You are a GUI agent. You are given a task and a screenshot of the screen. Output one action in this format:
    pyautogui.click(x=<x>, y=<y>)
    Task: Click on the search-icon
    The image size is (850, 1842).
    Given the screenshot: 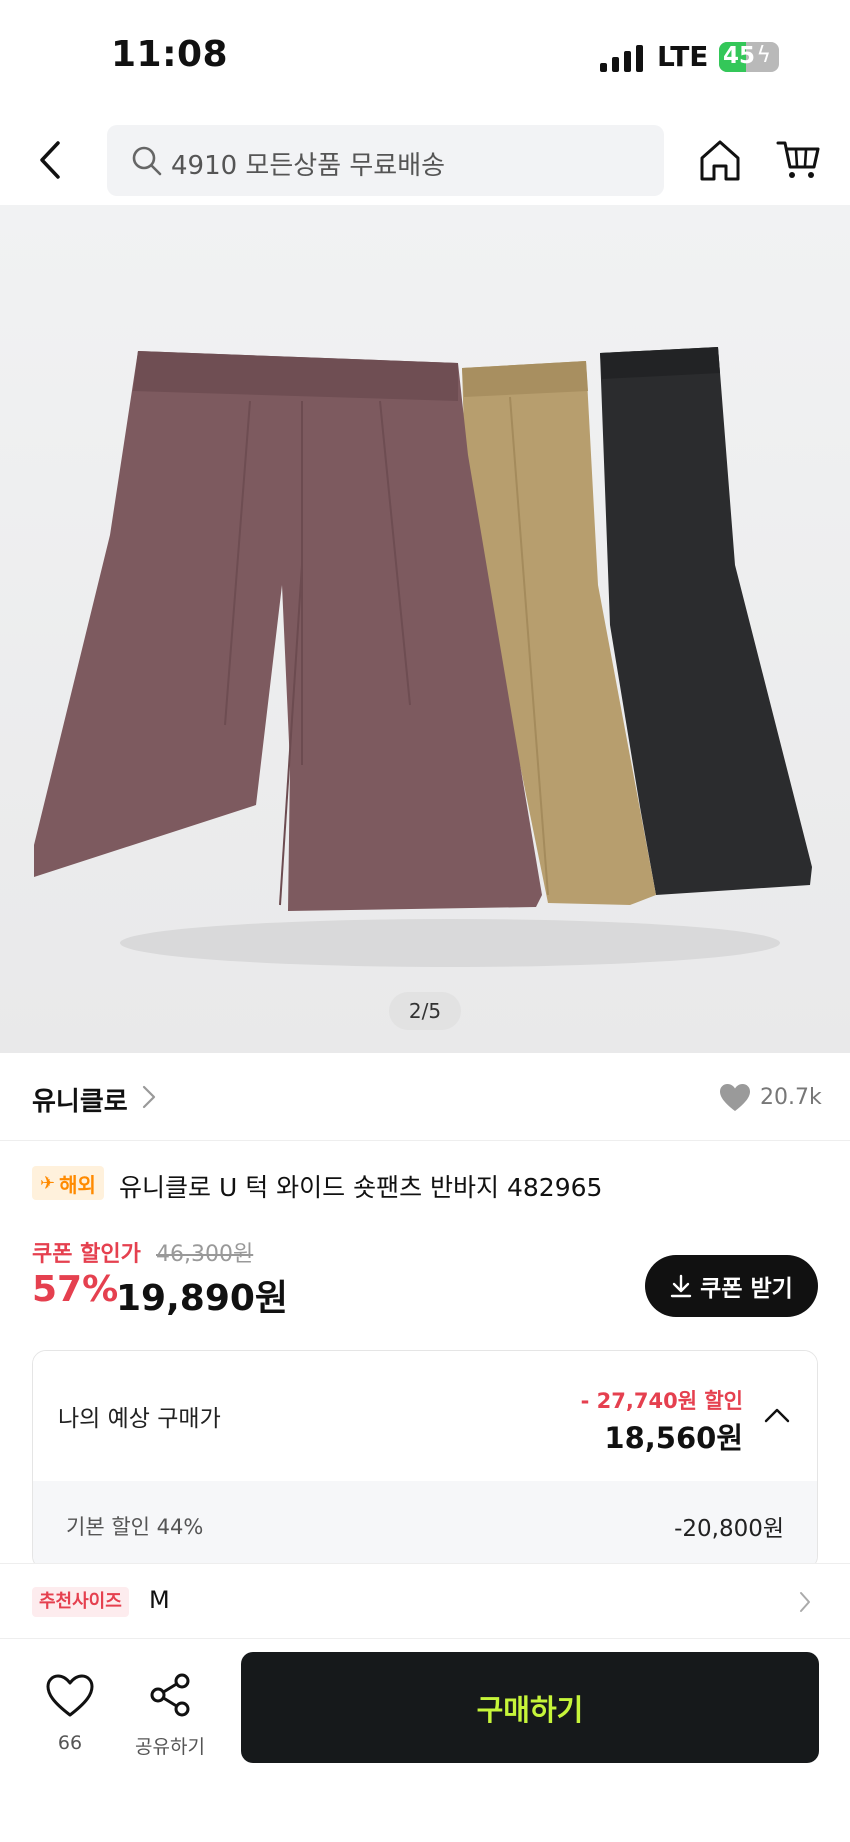 What is the action you would take?
    pyautogui.click(x=147, y=161)
    